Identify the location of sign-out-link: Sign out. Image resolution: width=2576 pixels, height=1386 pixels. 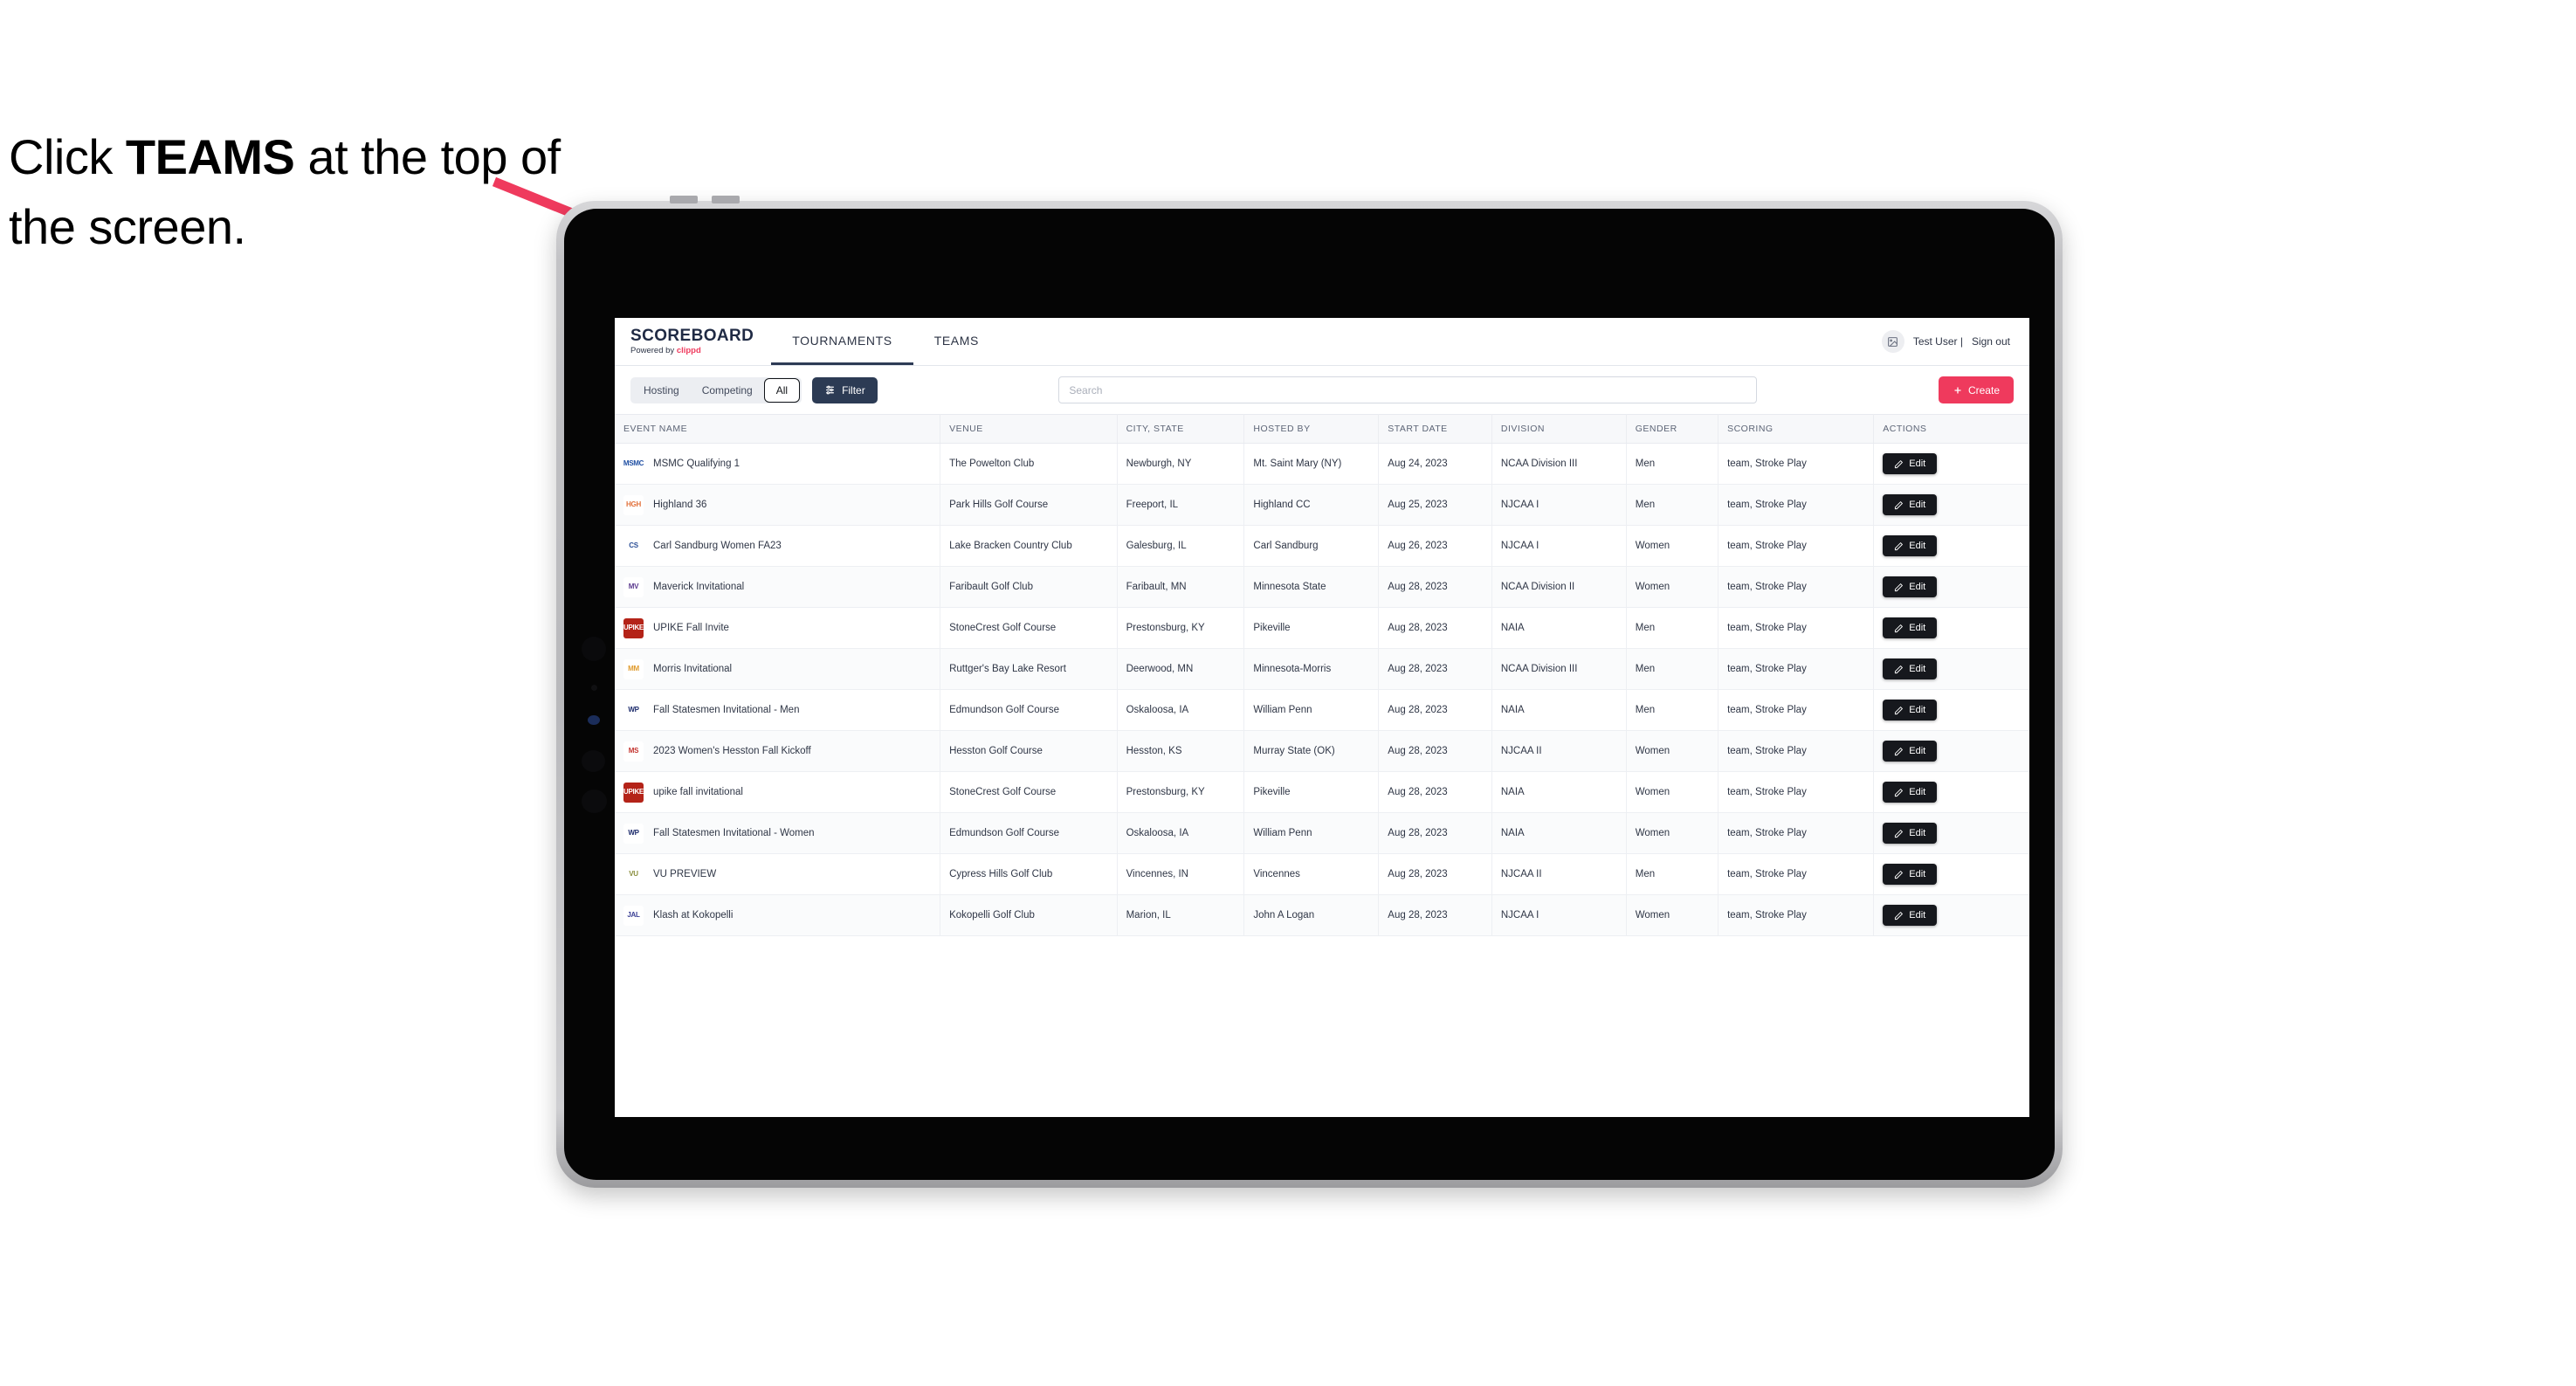
(1991, 341).